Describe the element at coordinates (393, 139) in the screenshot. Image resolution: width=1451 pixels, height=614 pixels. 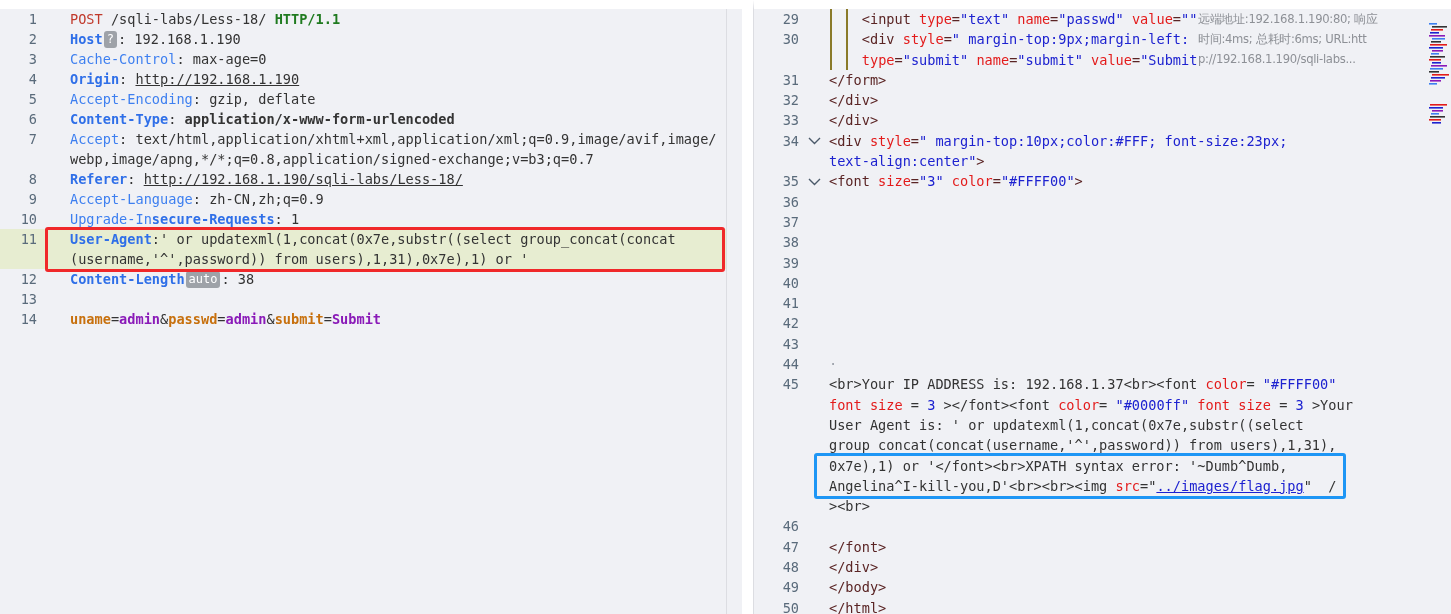
I see `code-line: Accept: text/html,application/xhtml+xml,application/xml;q=0.9,image/avif,image/` at that location.